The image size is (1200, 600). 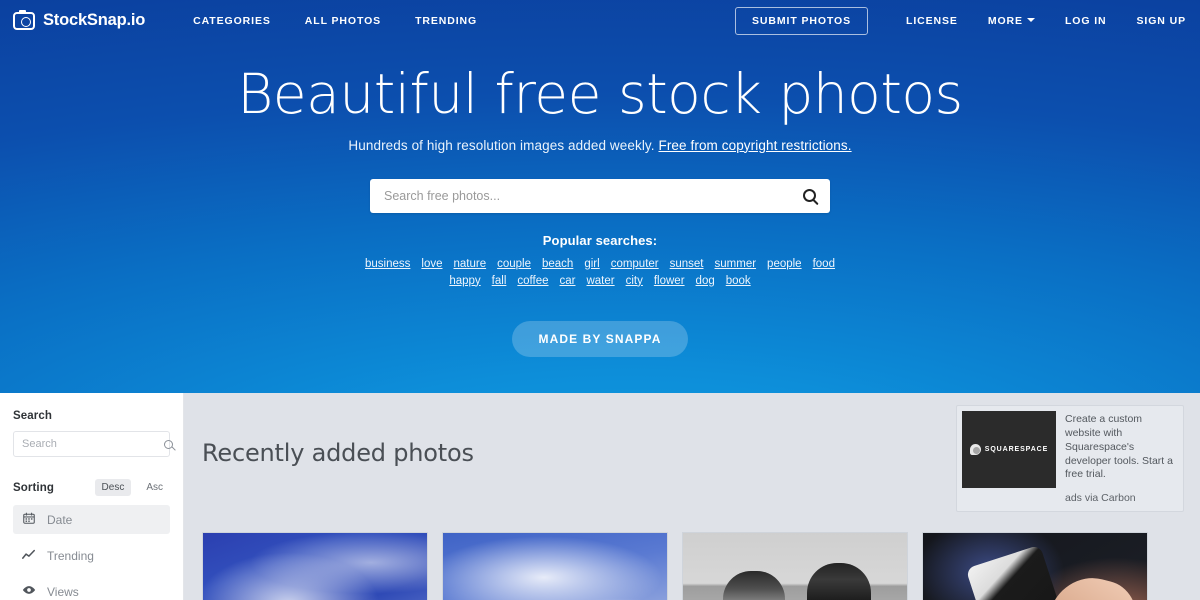 What do you see at coordinates (470, 264) in the screenshot?
I see `tag-nature: nature` at bounding box center [470, 264].